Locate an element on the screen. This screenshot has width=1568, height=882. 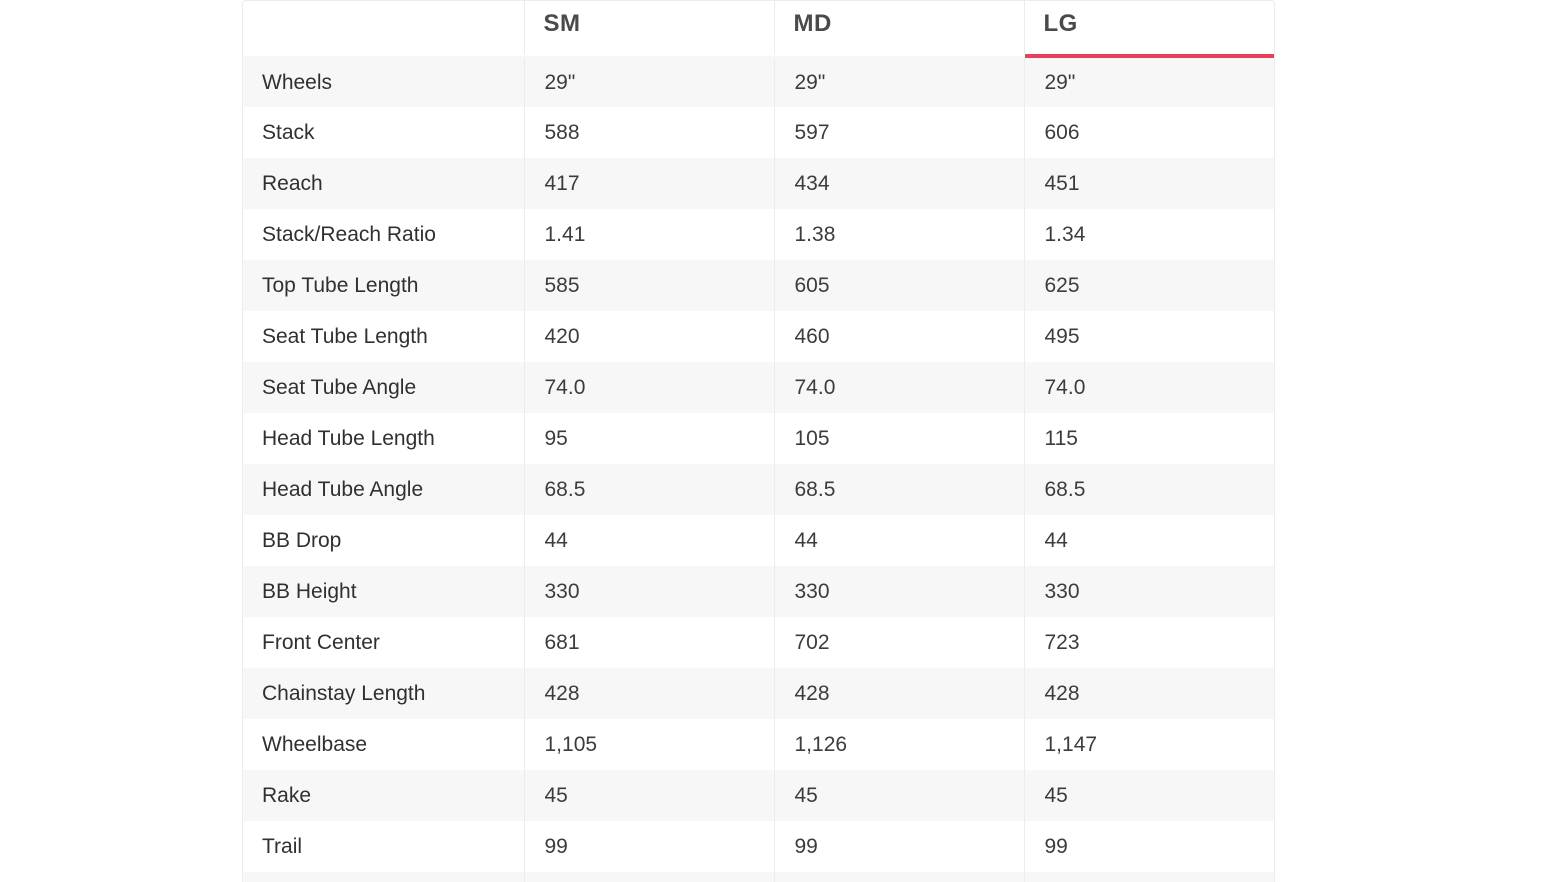
table-cell: 495 is located at coordinates (1148, 336).